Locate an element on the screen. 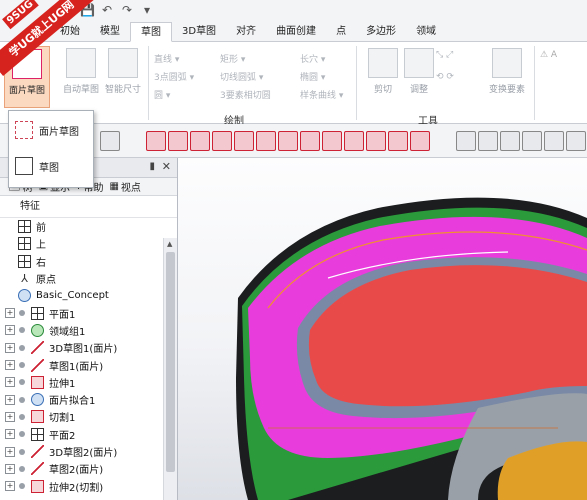  tree-item-extrude2-cut: + 拉伸2(切割) is located at coordinates (88, 485).